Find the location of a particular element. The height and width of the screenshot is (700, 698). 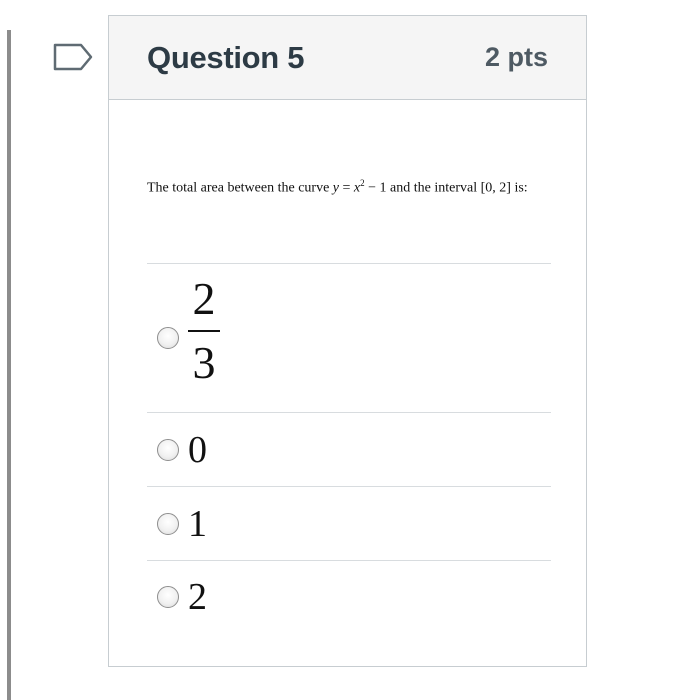

fraction-numerator: 2 is located at coordinates (204, 298).